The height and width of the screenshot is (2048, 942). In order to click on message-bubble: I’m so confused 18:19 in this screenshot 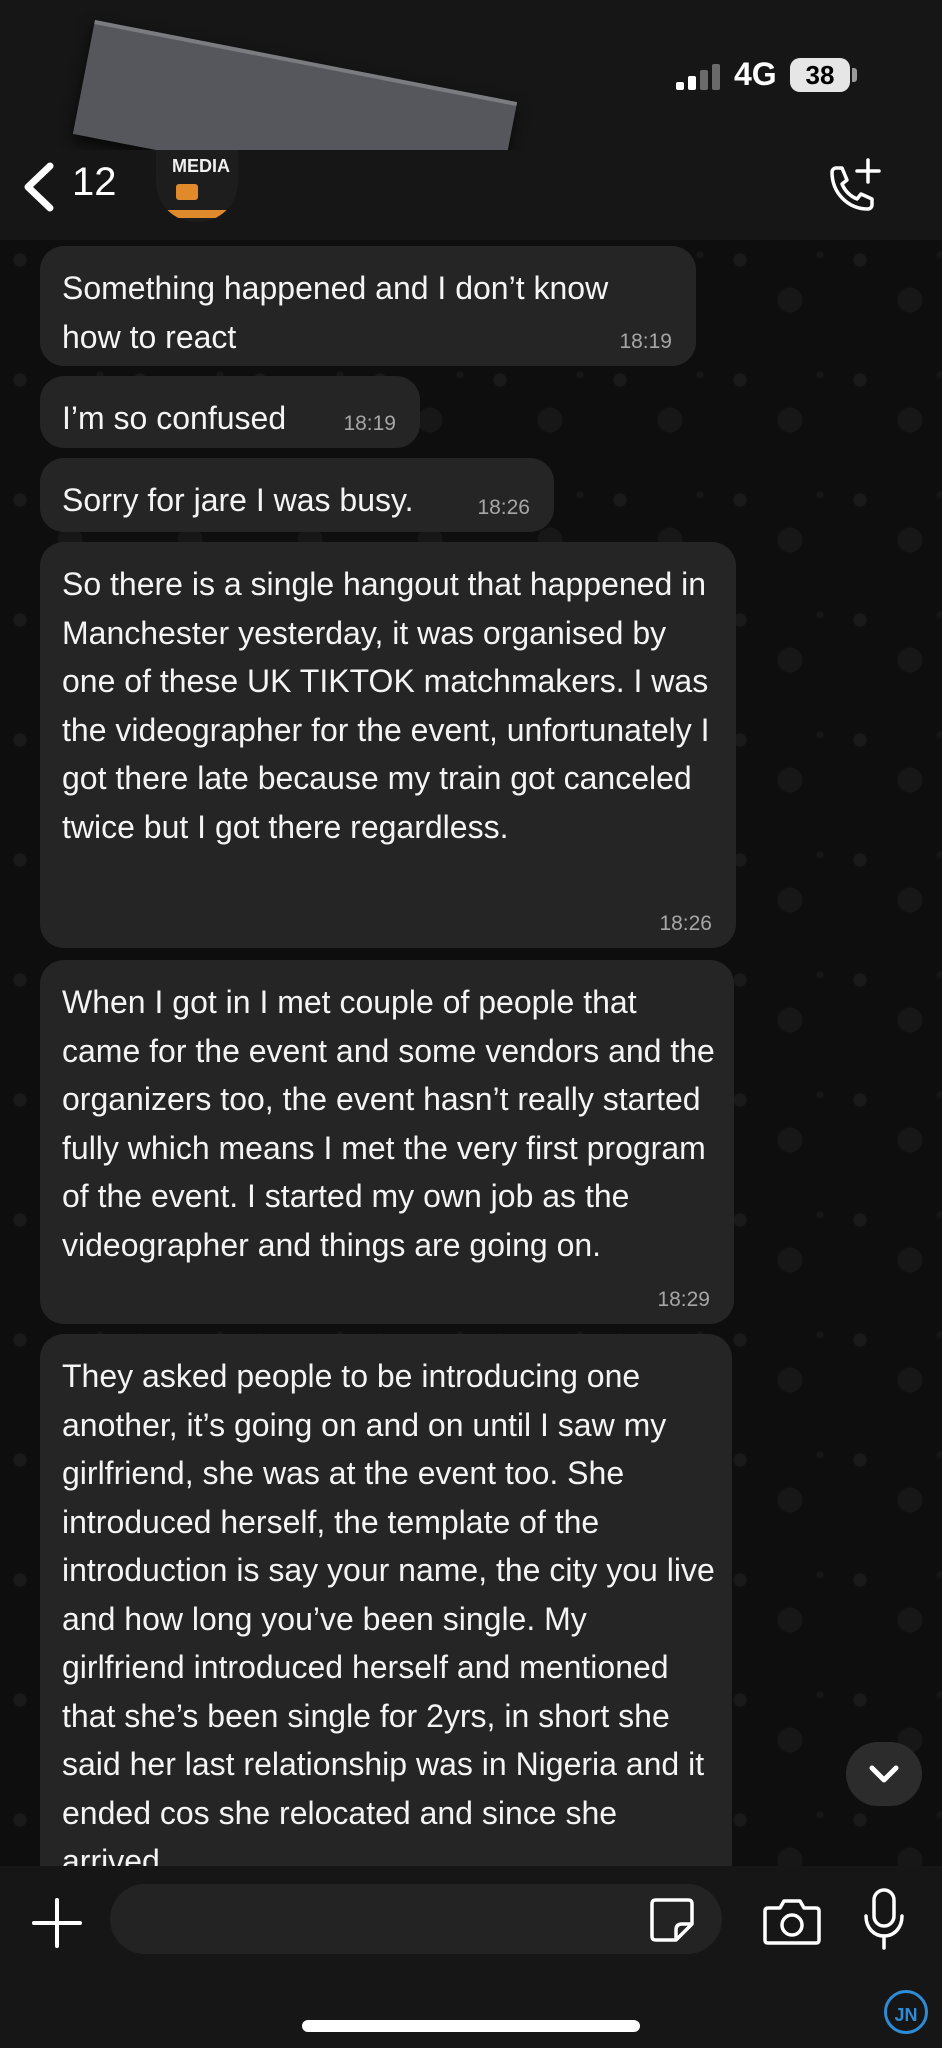, I will do `click(230, 412)`.